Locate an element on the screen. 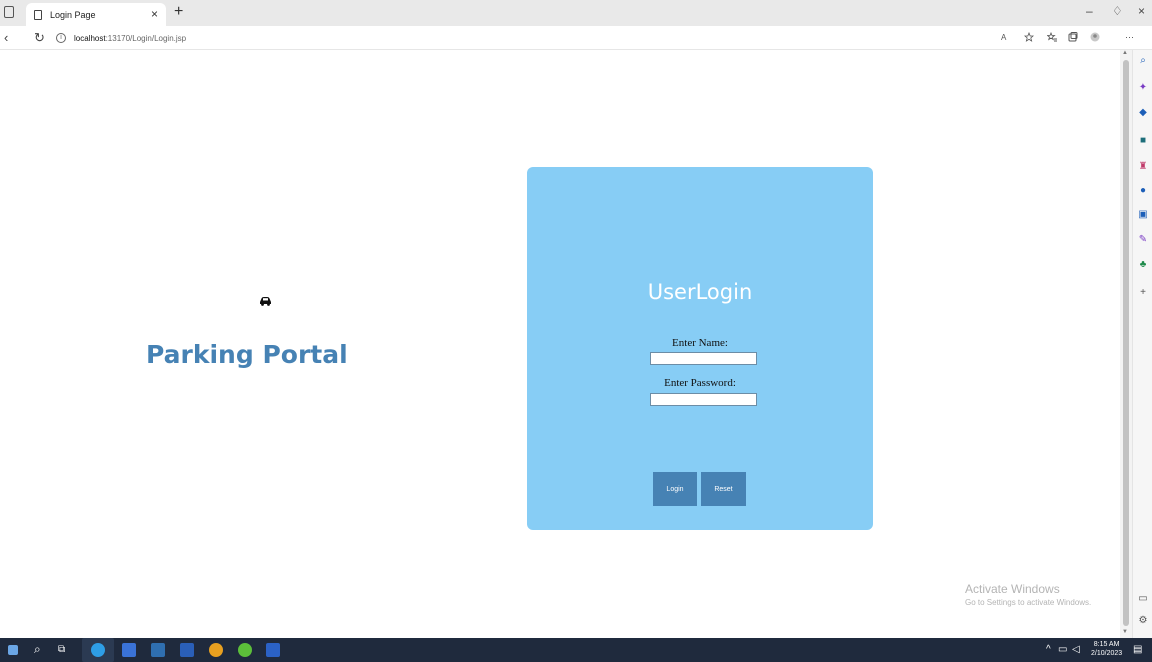 The width and height of the screenshot is (1152, 662). scroll-up-icon: ▲ is located at coordinates (1125, 53).